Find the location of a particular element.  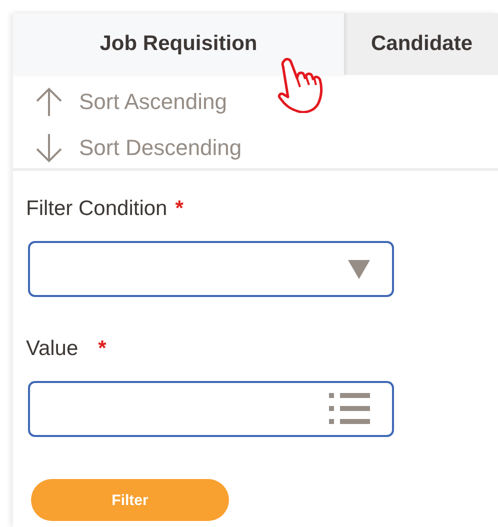

dropdown-field is located at coordinates (211, 269).